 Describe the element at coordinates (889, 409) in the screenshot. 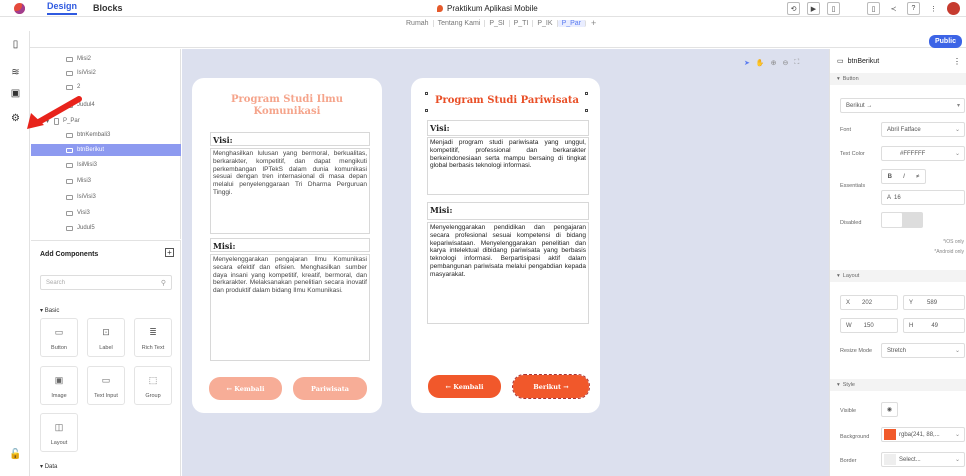

I see `visible-toggle: ◉` at that location.